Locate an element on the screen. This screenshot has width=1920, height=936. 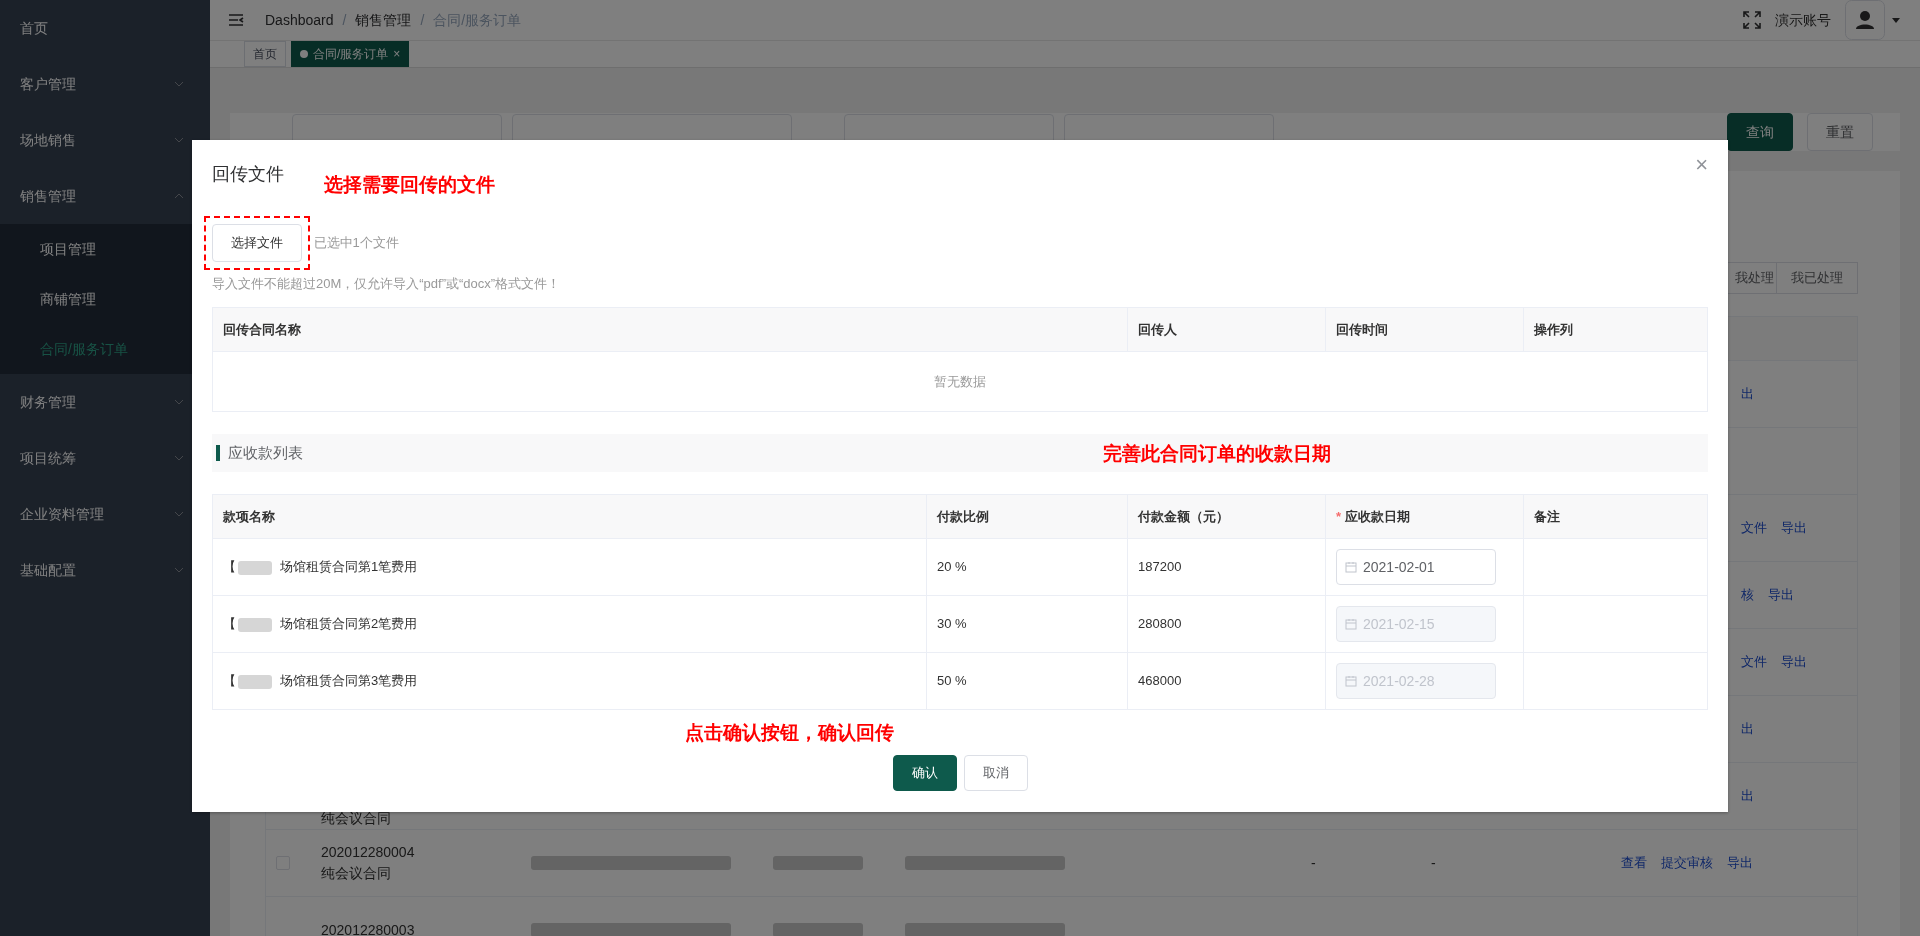
column-header: 操作列 is located at coordinates (1615, 329).